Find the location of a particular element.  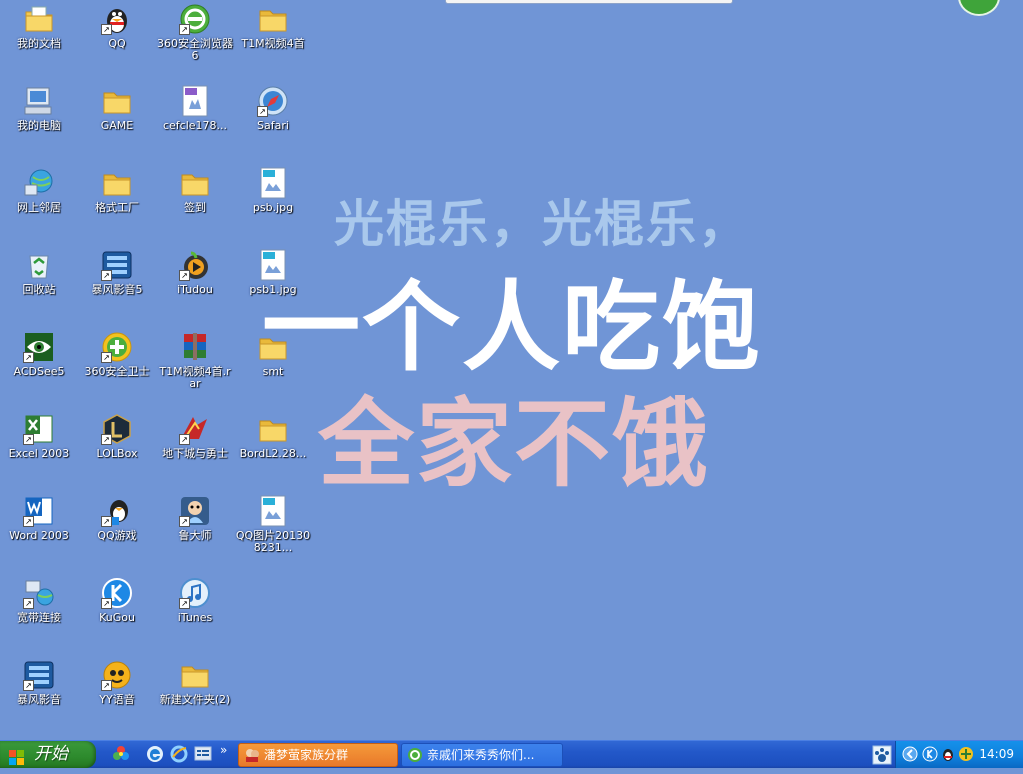

desktop-icon-label: 我的电脑 is located at coordinates (39, 125).